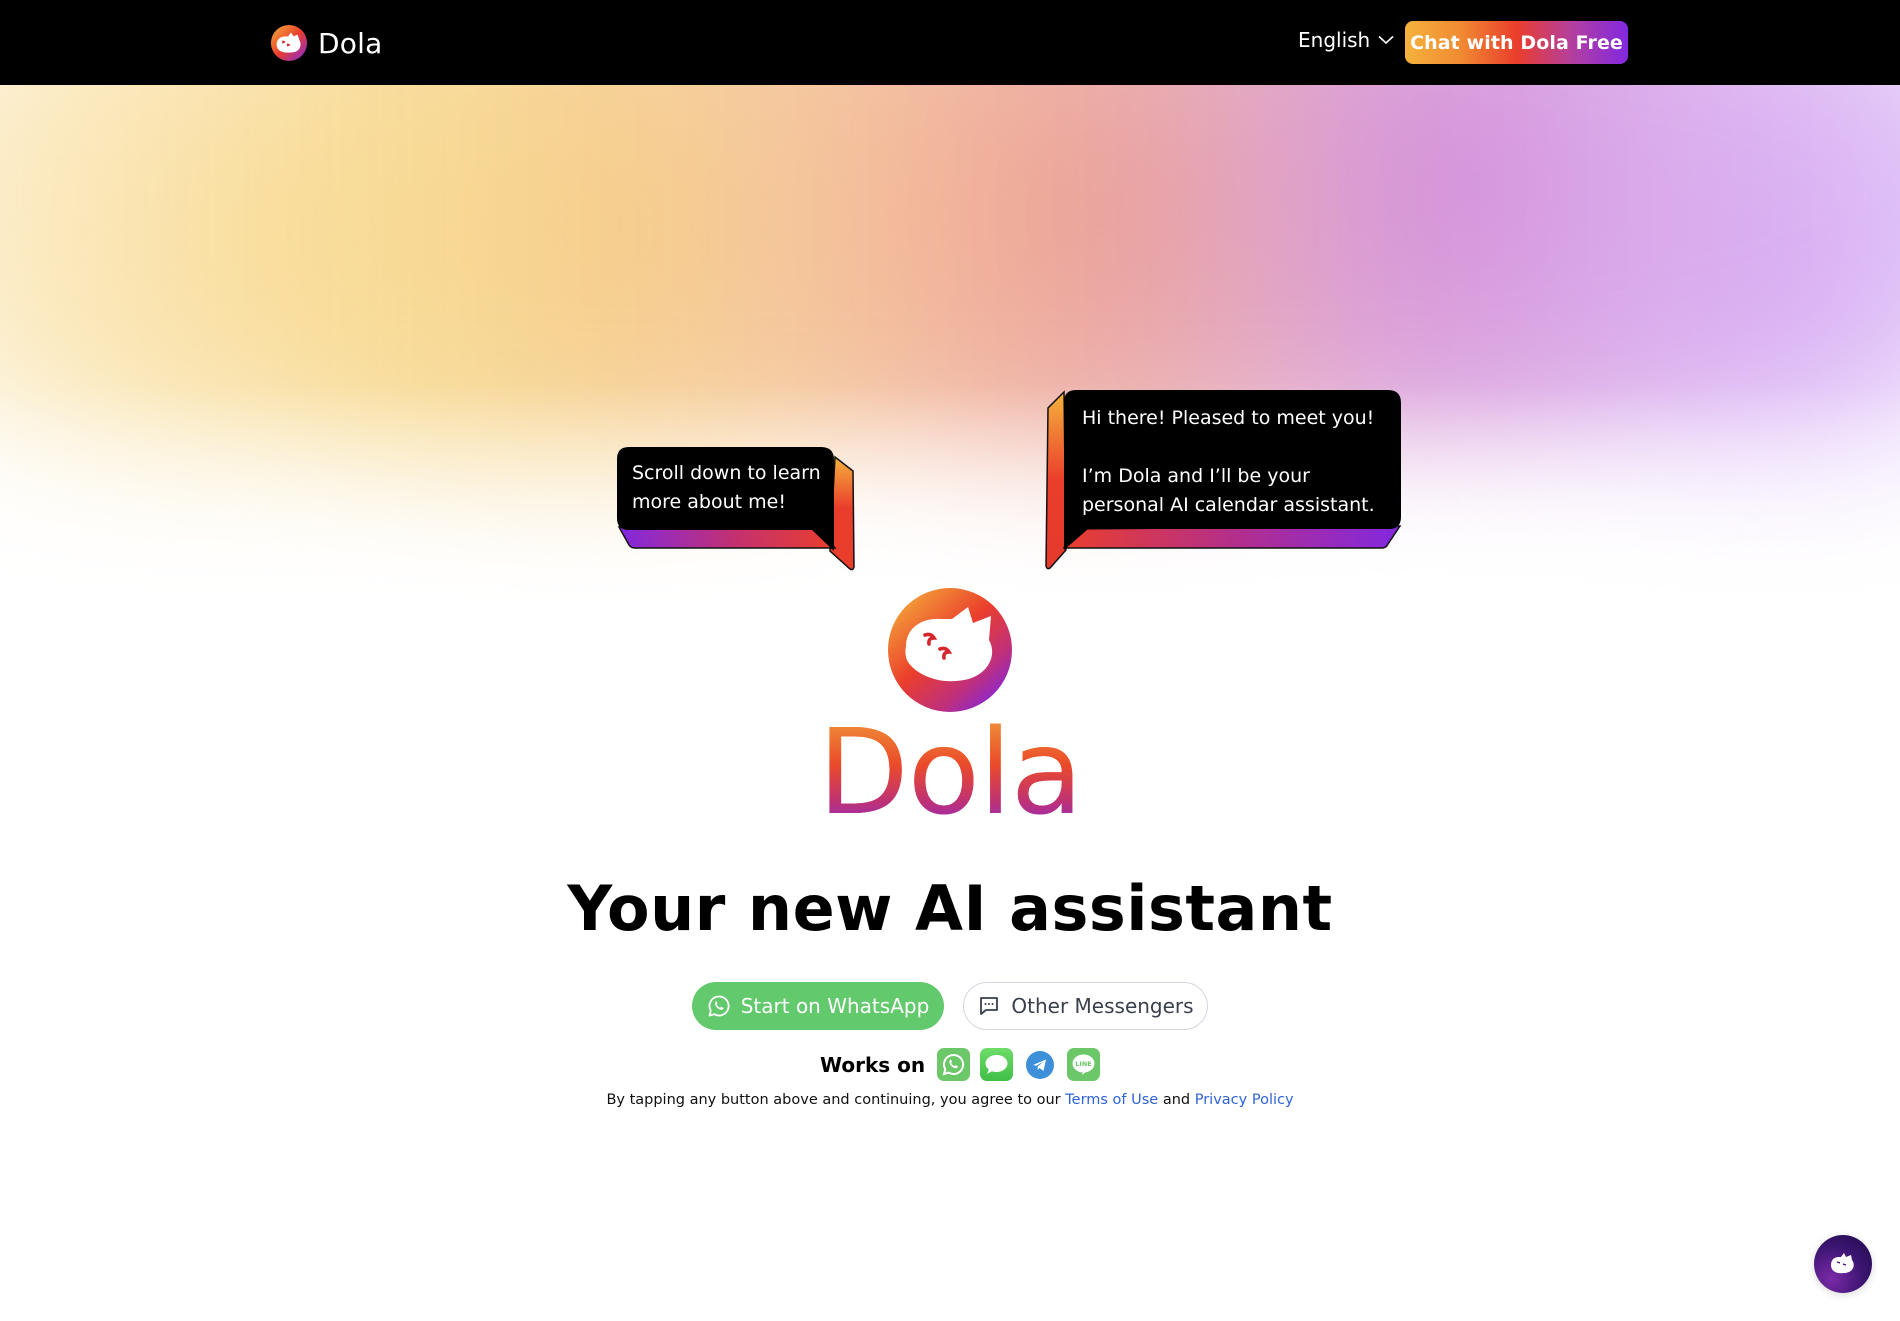 The width and height of the screenshot is (1900, 1321). I want to click on page-headline: Your new AI assistant, so click(950, 908).